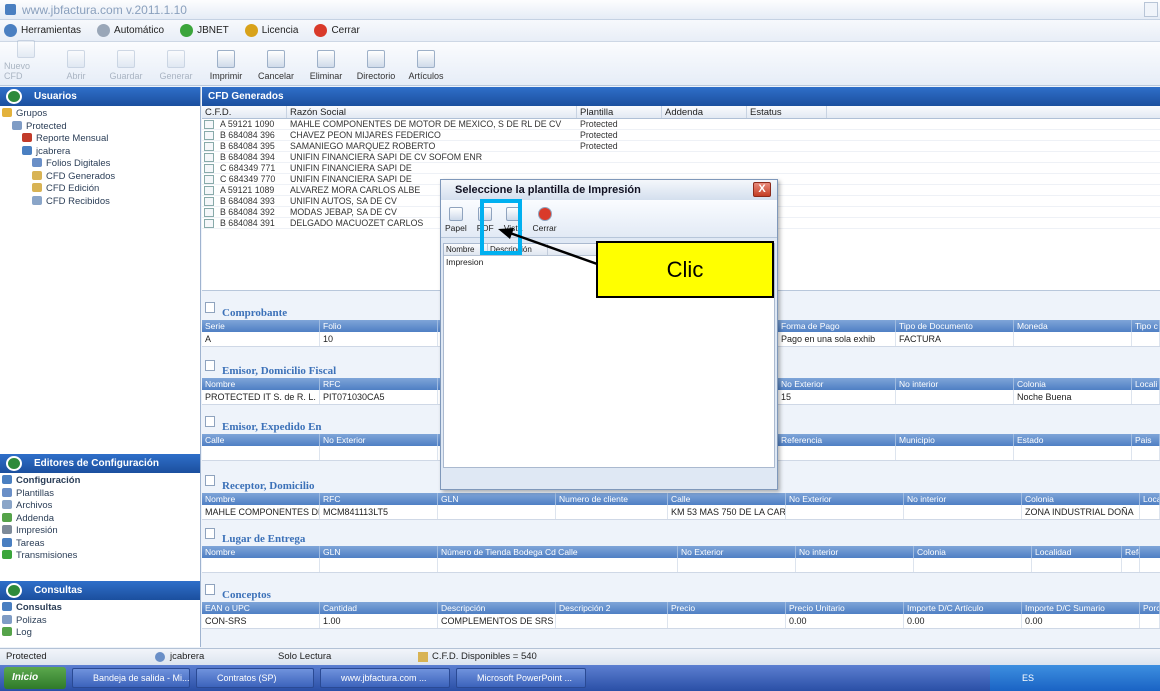  I want to click on consultas-panel-header: Consultas, so click(100, 590).